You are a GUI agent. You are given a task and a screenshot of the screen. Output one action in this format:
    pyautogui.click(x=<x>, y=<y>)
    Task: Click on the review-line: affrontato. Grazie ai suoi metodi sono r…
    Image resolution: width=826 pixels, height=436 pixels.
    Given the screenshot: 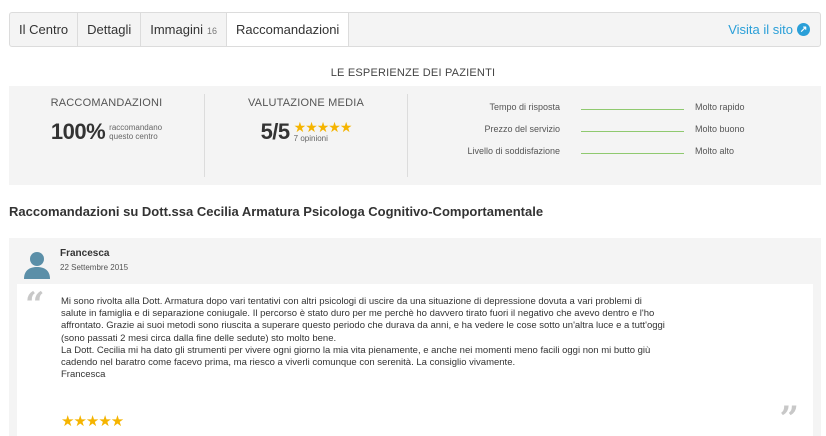 What is the action you would take?
    pyautogui.click(x=363, y=326)
    